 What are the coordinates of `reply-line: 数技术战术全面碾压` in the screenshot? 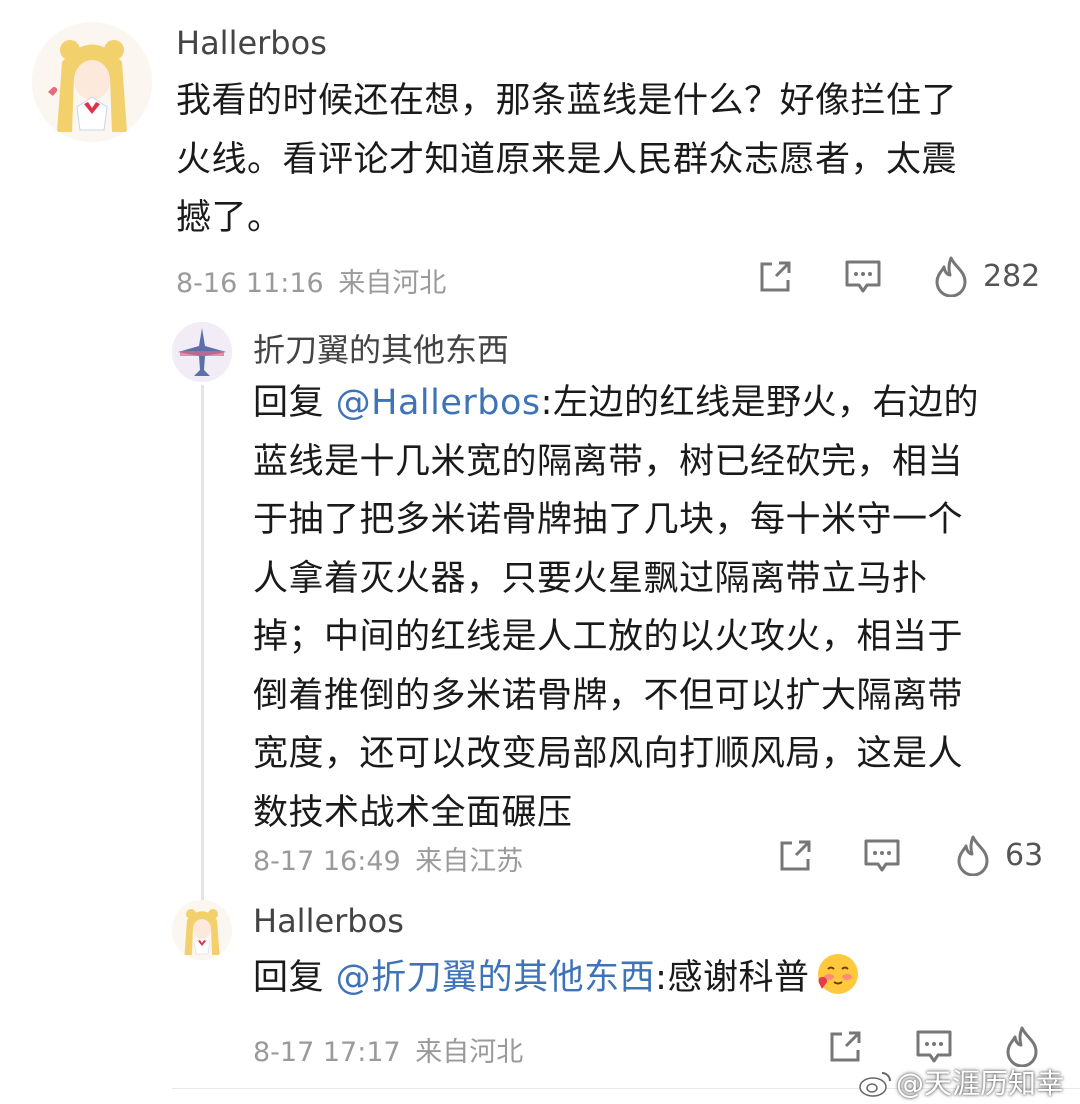 It's located at (413, 812).